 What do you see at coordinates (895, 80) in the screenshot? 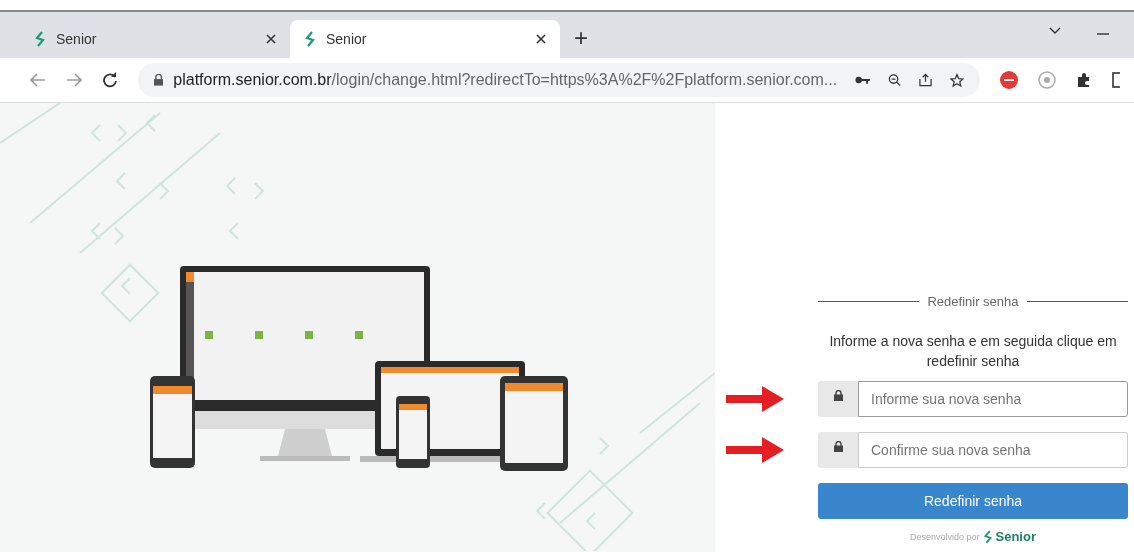
I see `zoom-out-icon` at bounding box center [895, 80].